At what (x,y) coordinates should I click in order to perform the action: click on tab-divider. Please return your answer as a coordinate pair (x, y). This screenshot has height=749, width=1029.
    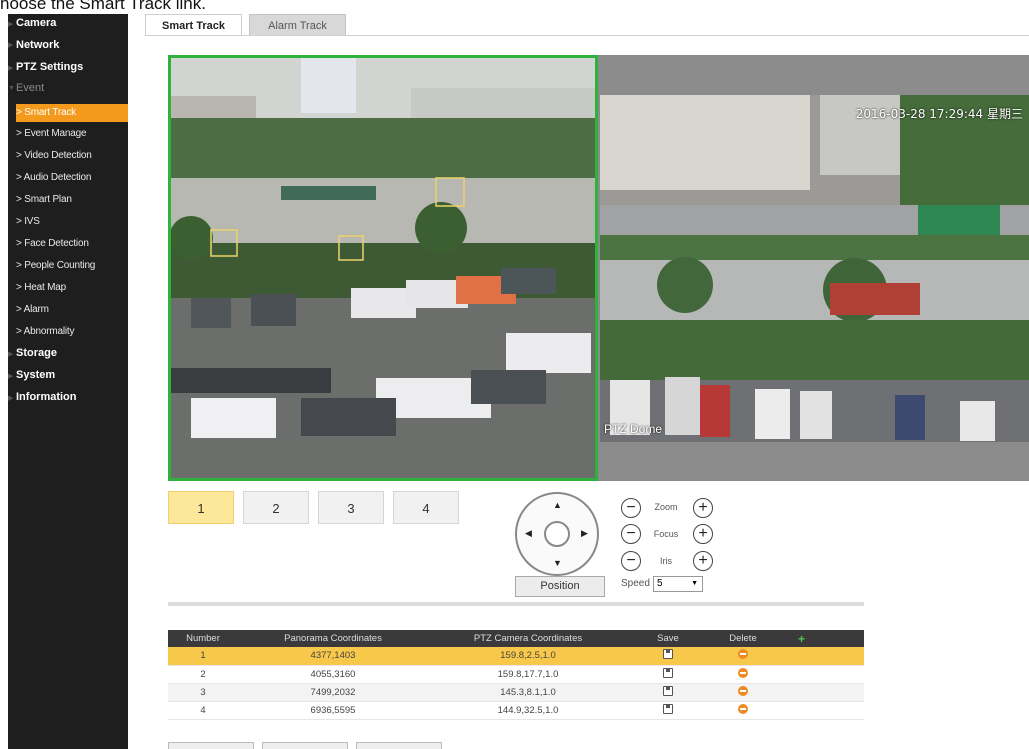
    Looking at the image, I should click on (587, 35).